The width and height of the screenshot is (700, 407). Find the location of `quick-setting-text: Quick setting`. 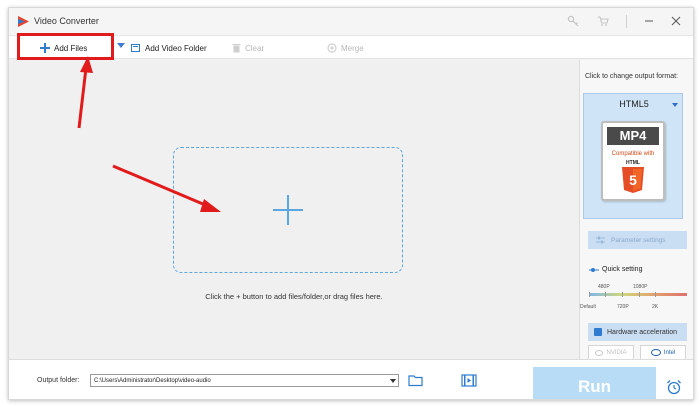

quick-setting-text: Quick setting is located at coordinates (622, 269).